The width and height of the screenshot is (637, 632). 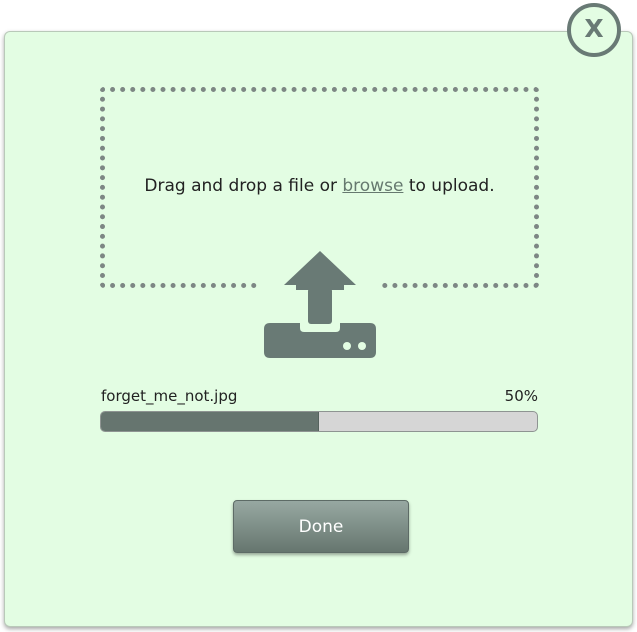 What do you see at coordinates (321, 526) in the screenshot?
I see `done-button: Done` at bounding box center [321, 526].